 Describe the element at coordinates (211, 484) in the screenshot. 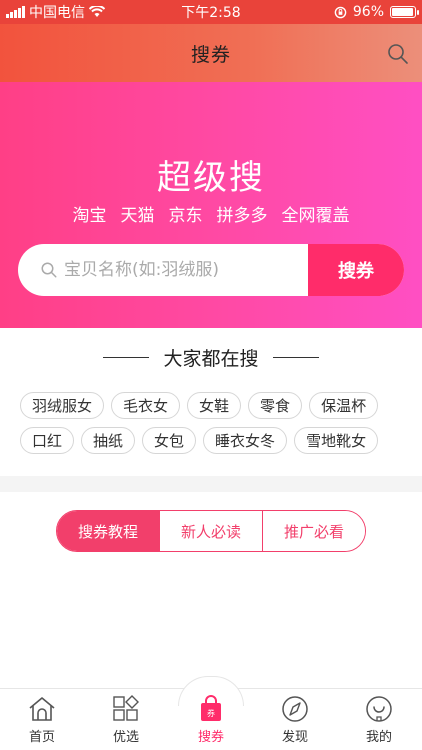

I see `section-divider` at that location.